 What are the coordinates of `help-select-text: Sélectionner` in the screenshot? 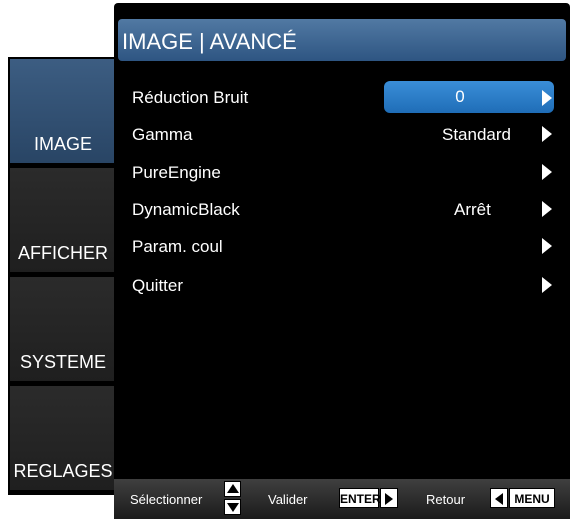 It's located at (166, 499).